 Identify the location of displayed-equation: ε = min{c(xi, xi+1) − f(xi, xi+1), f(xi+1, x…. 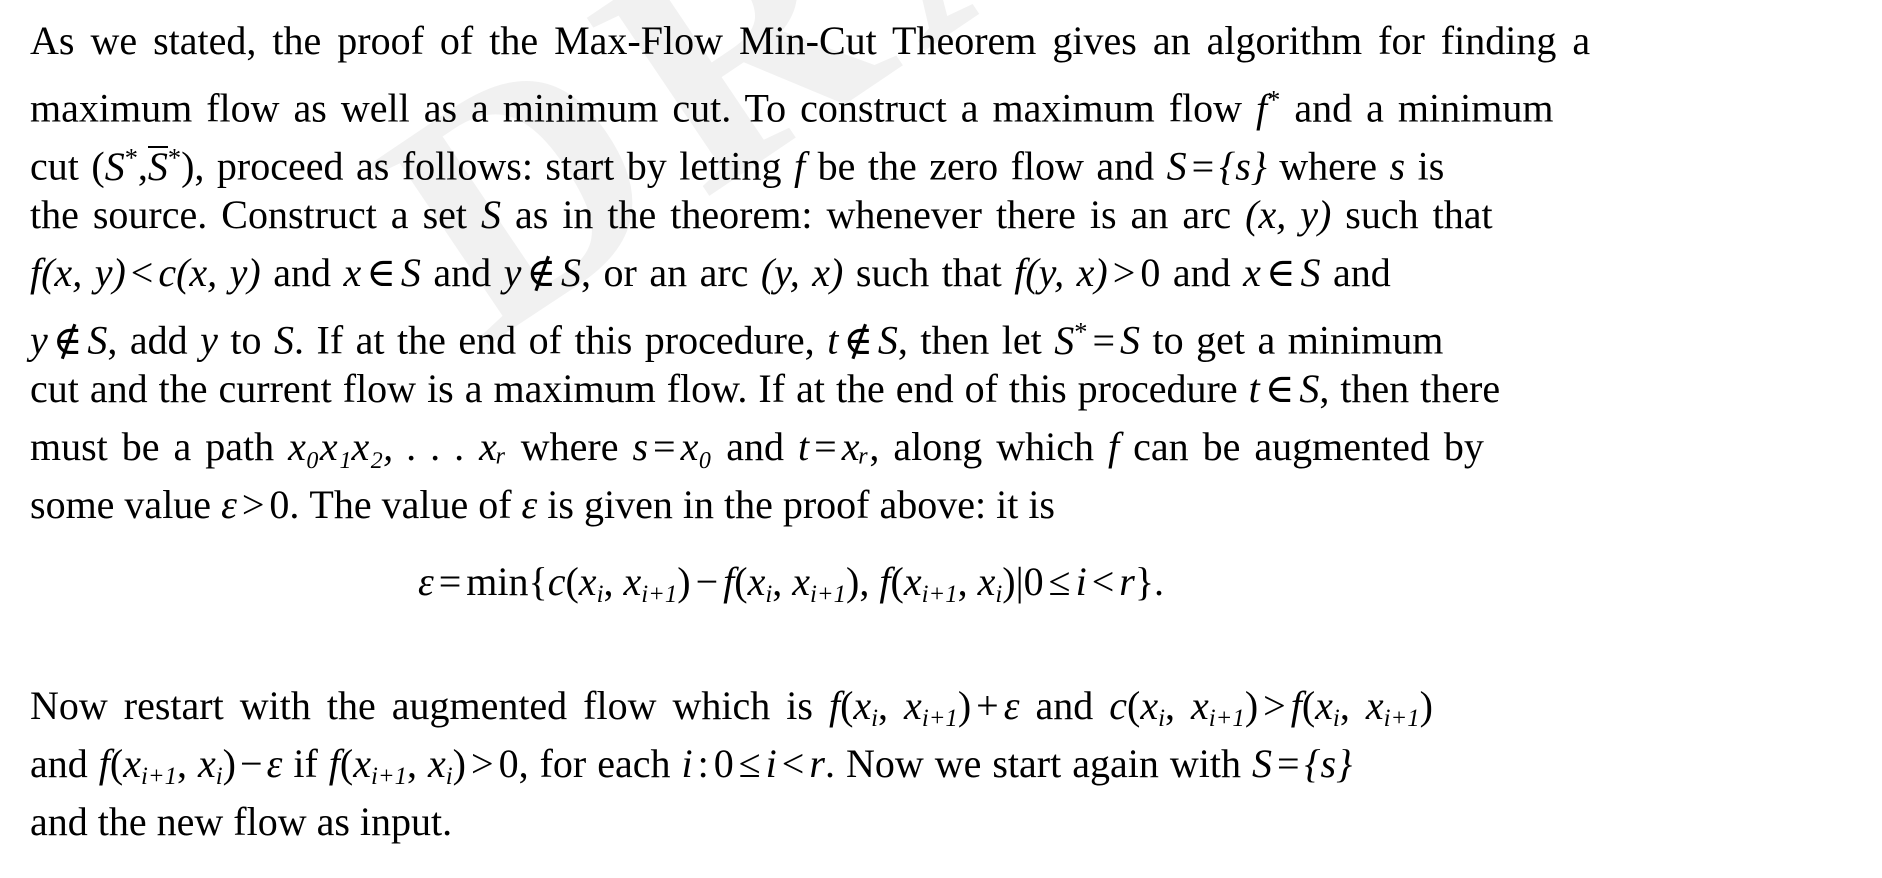
(941, 588).